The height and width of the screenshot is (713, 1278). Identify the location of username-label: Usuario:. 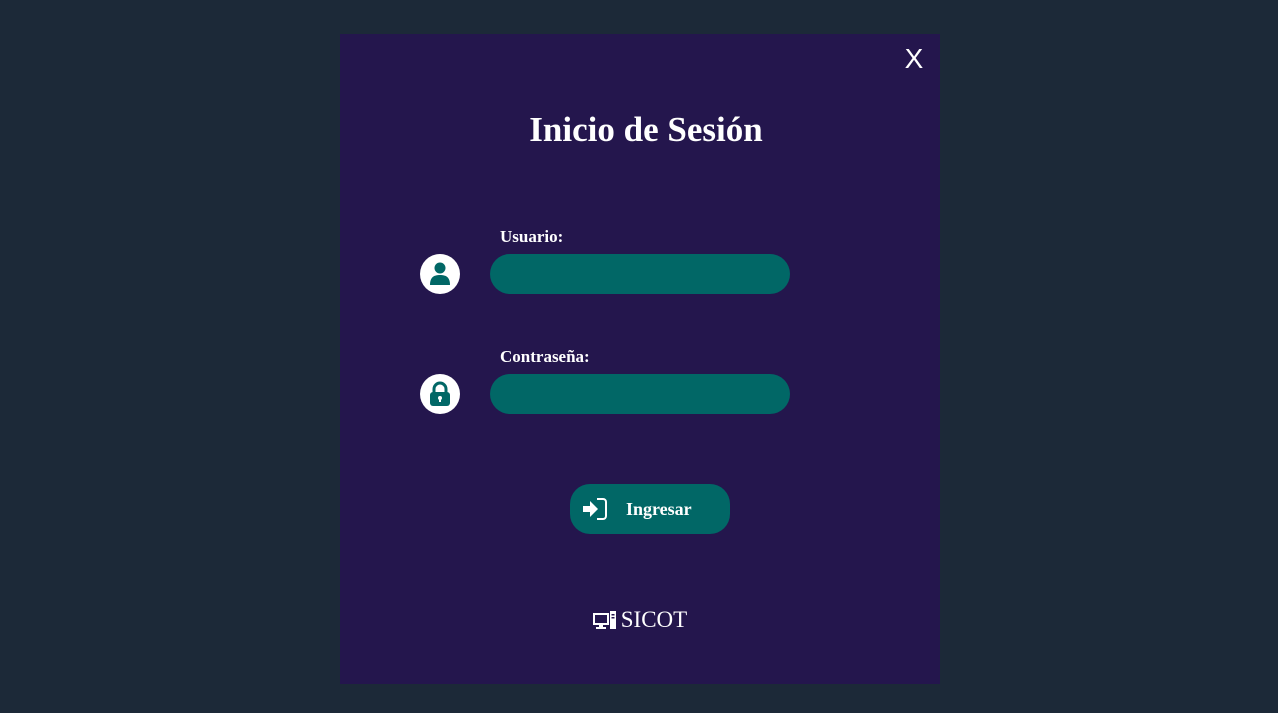
(532, 236).